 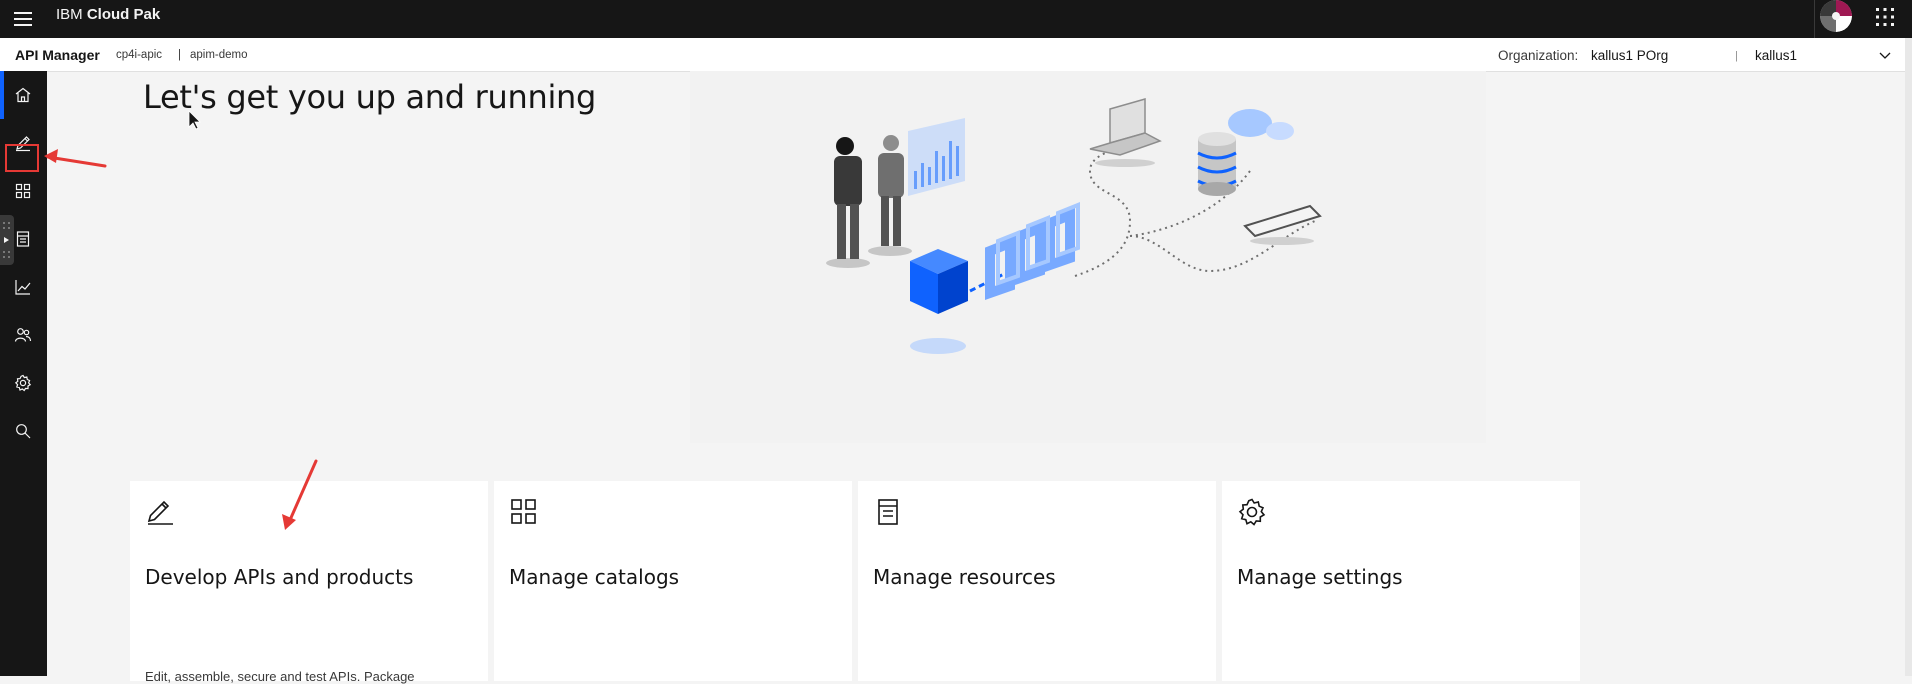 What do you see at coordinates (1885, 55) in the screenshot?
I see `chevron-down-icon` at bounding box center [1885, 55].